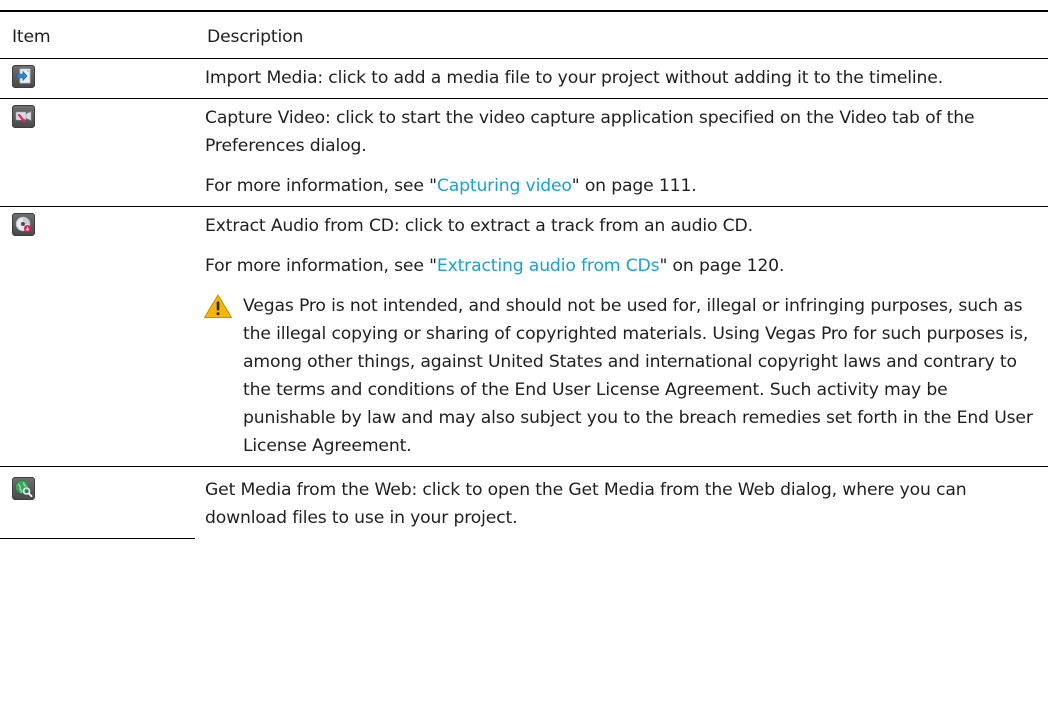  What do you see at coordinates (23, 224) in the screenshot?
I see `extract-audio-cd-icon` at bounding box center [23, 224].